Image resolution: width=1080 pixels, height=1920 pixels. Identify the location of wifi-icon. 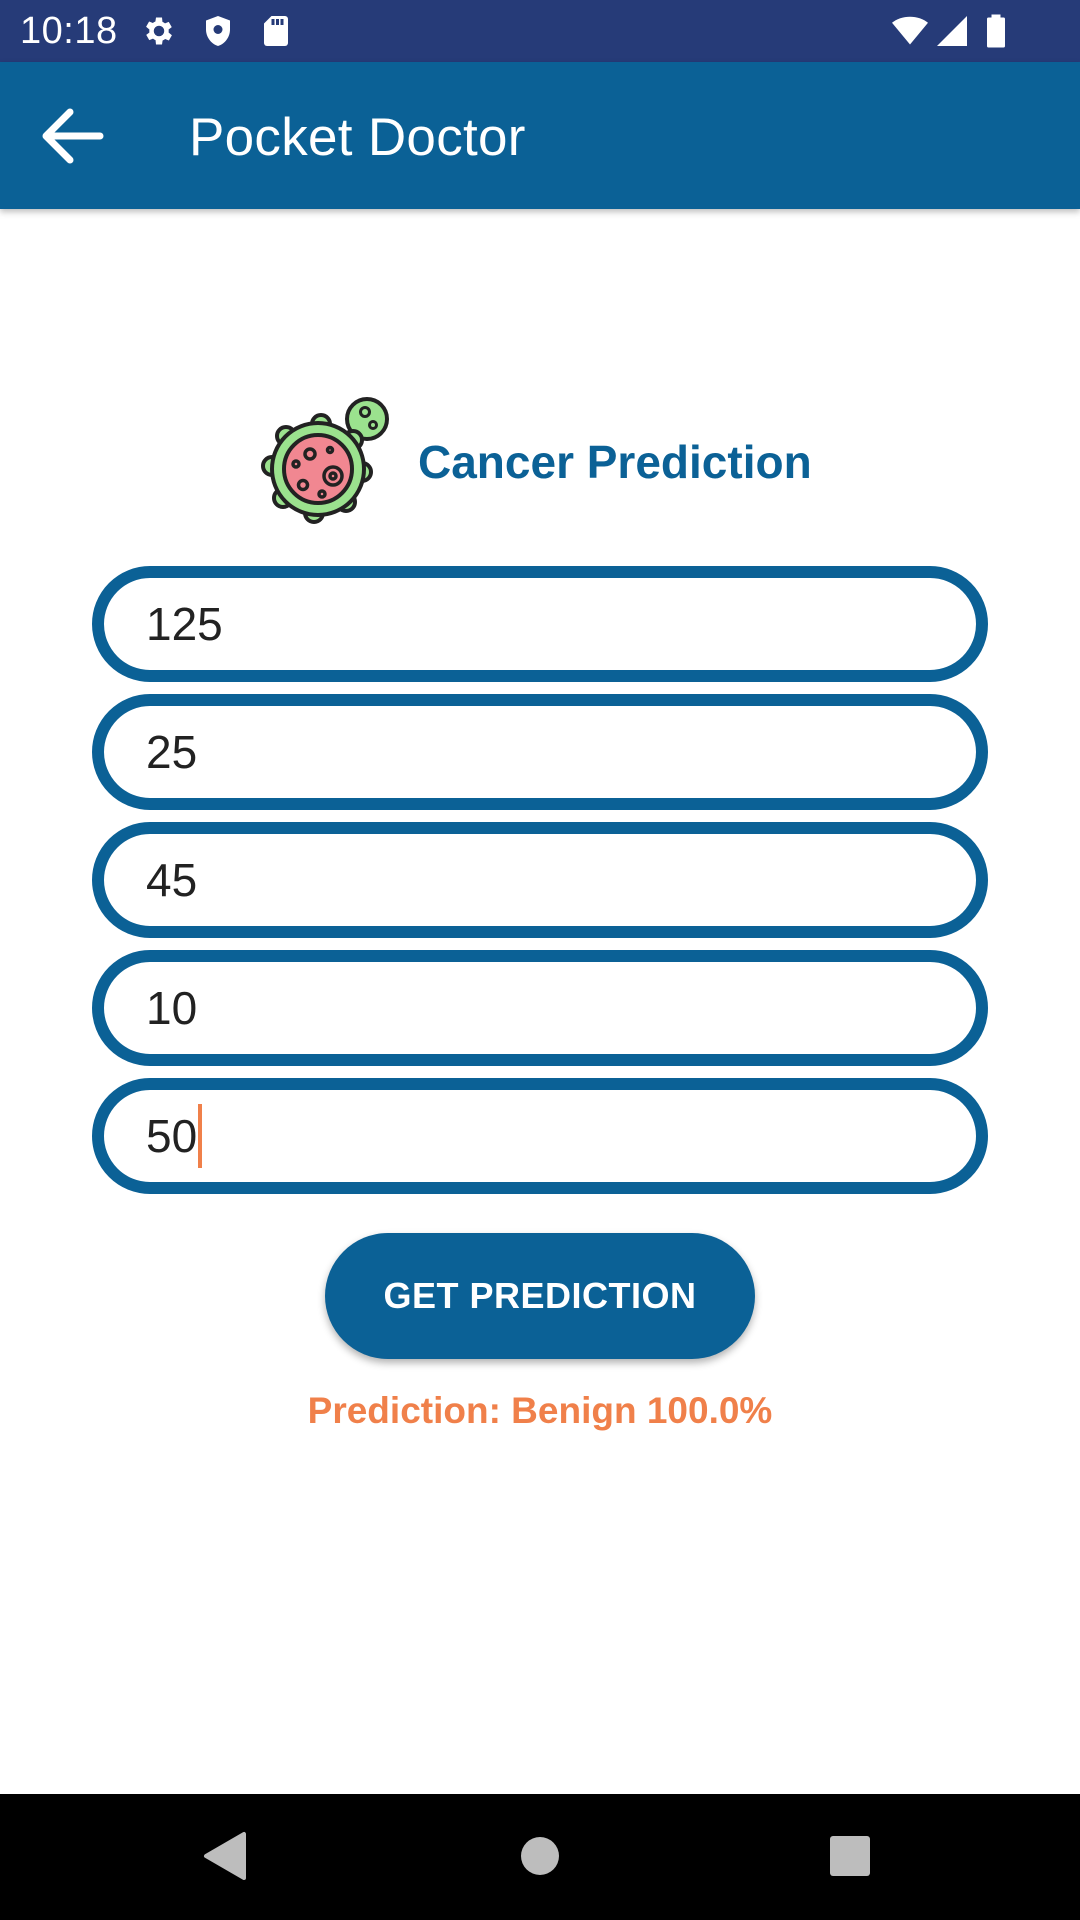
(910, 30).